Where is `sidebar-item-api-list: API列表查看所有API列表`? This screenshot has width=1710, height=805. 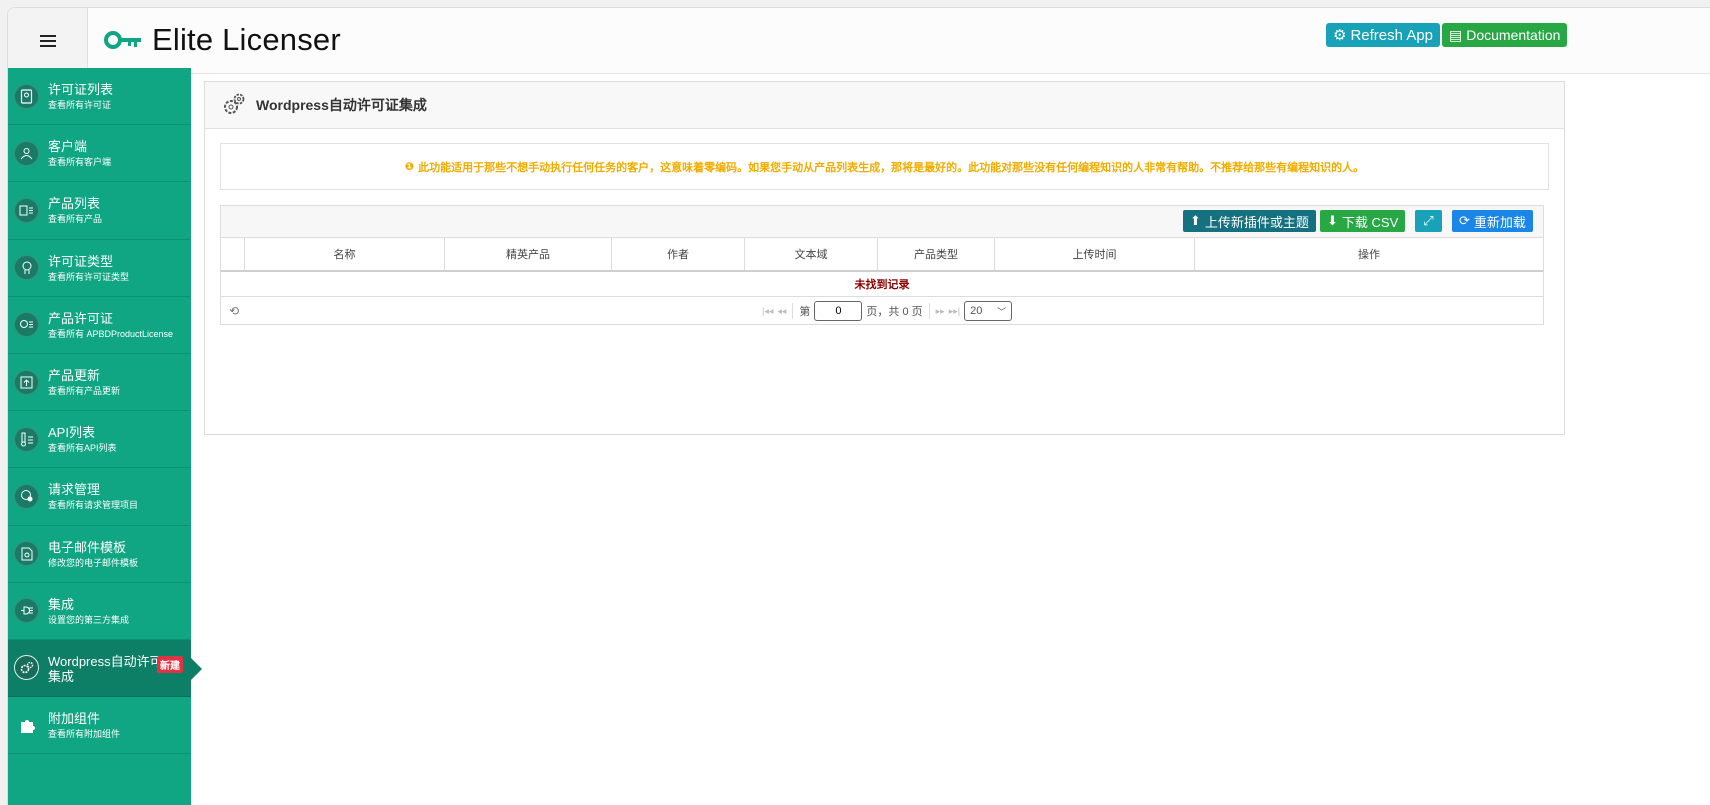
sidebar-item-api-list: API列表查看所有API列表 is located at coordinates (99, 440).